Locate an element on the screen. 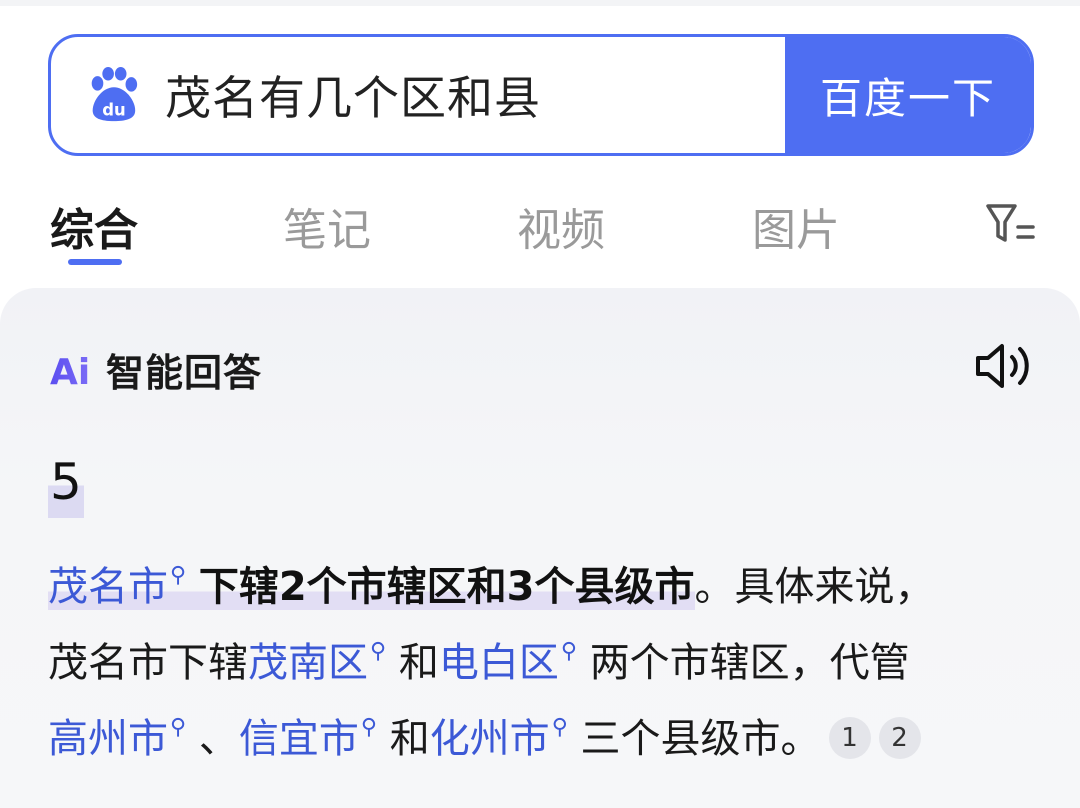 Image resolution: width=1080 pixels, height=808 pixels. search-query-text: 茂名有几个区和县 is located at coordinates (353, 98).